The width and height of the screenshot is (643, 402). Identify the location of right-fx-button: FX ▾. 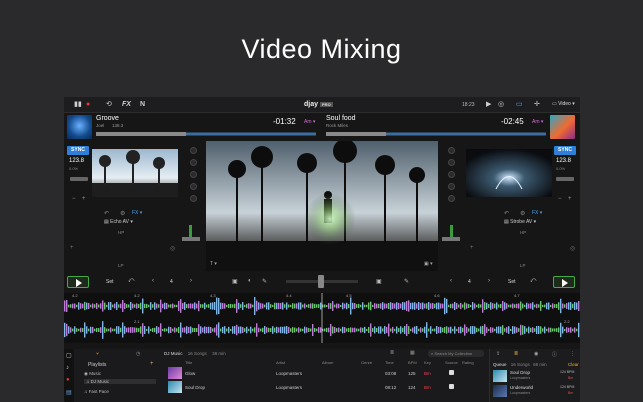
(537, 213).